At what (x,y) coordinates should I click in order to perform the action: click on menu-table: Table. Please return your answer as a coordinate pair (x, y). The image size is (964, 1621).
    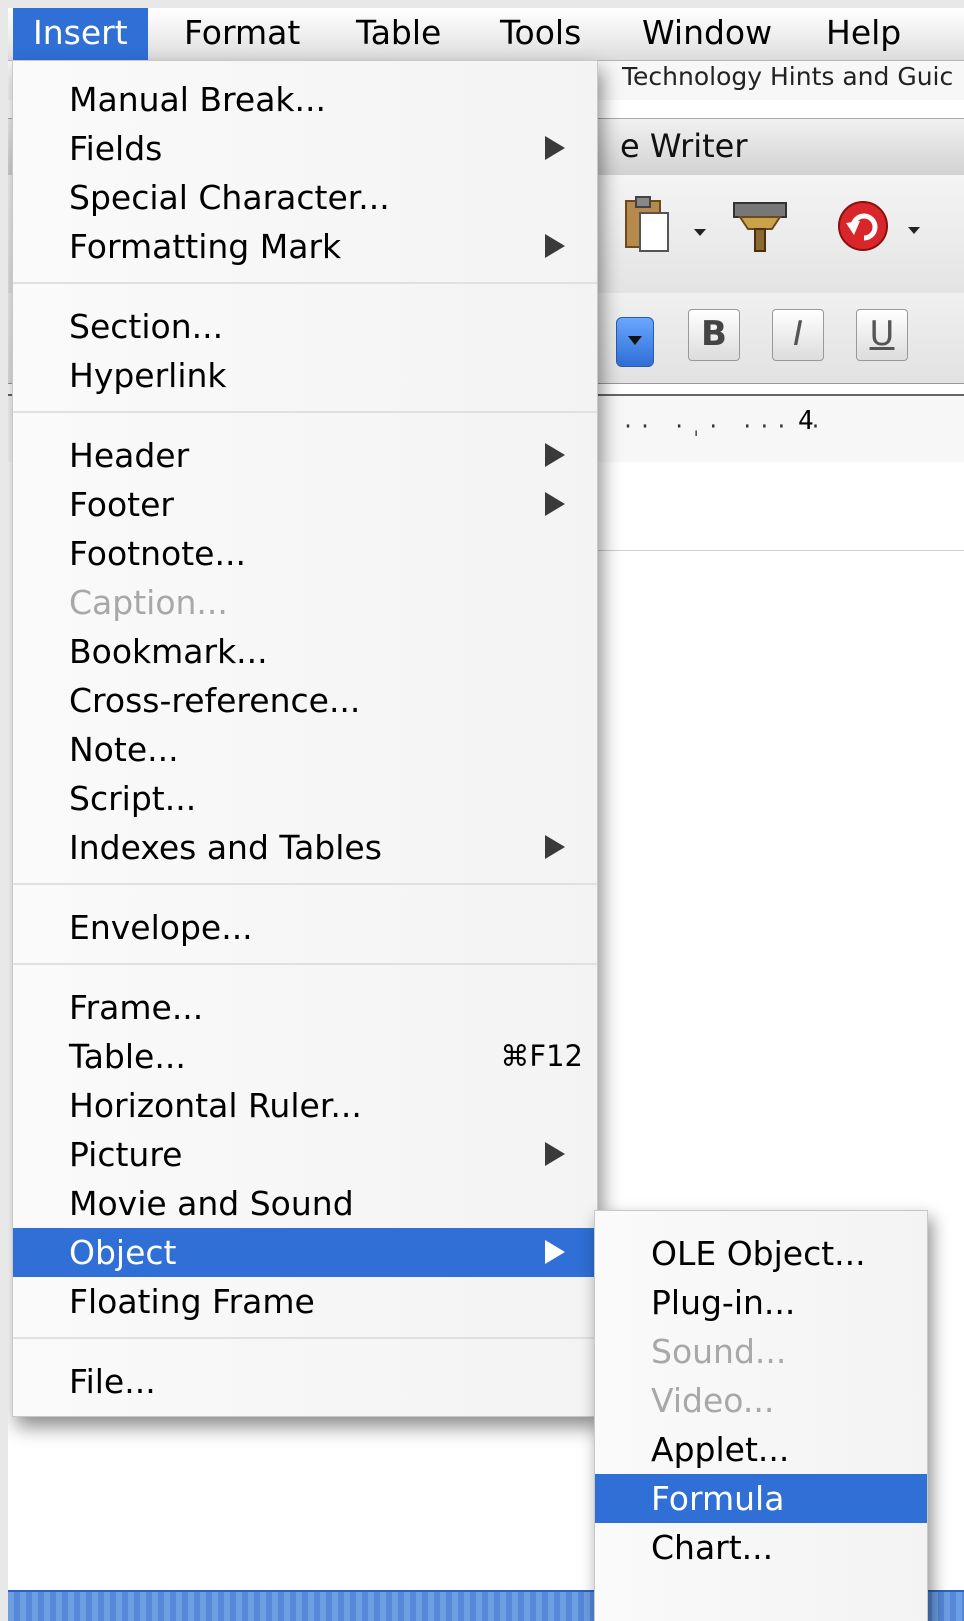
    Looking at the image, I should click on (398, 34).